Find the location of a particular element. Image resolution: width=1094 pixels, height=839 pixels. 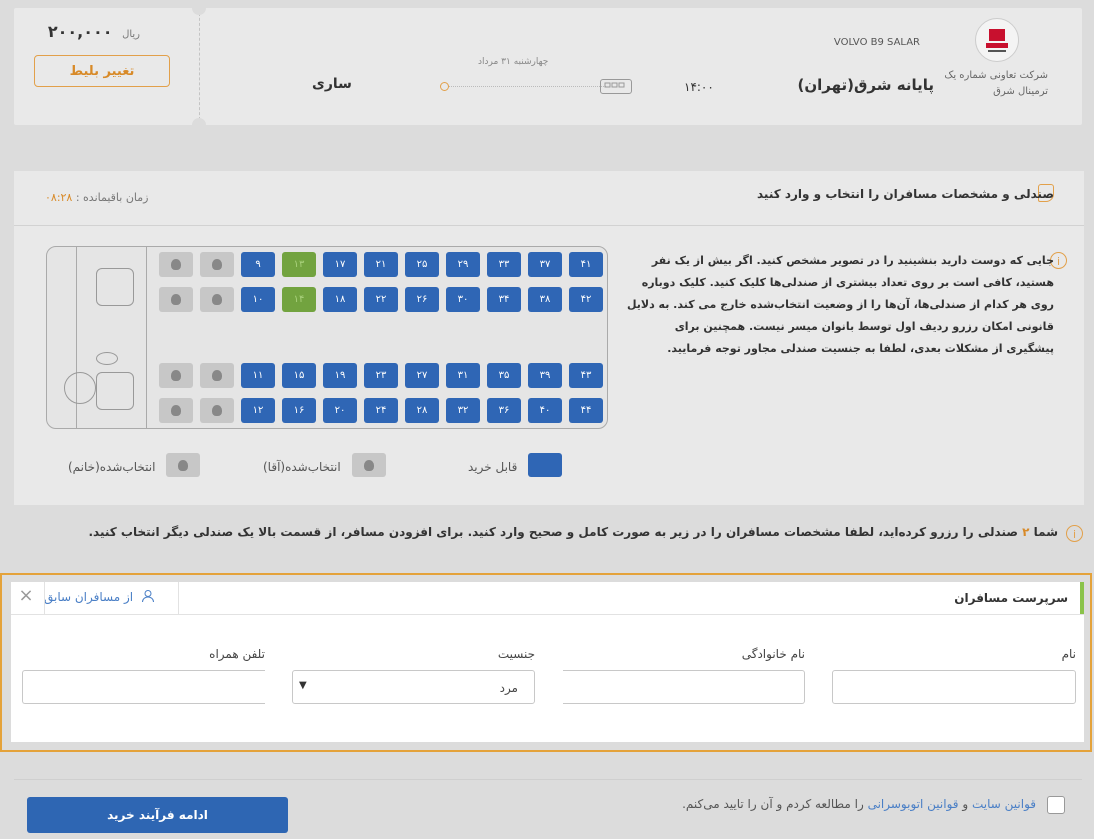

terms-checkbox is located at coordinates (1056, 805).